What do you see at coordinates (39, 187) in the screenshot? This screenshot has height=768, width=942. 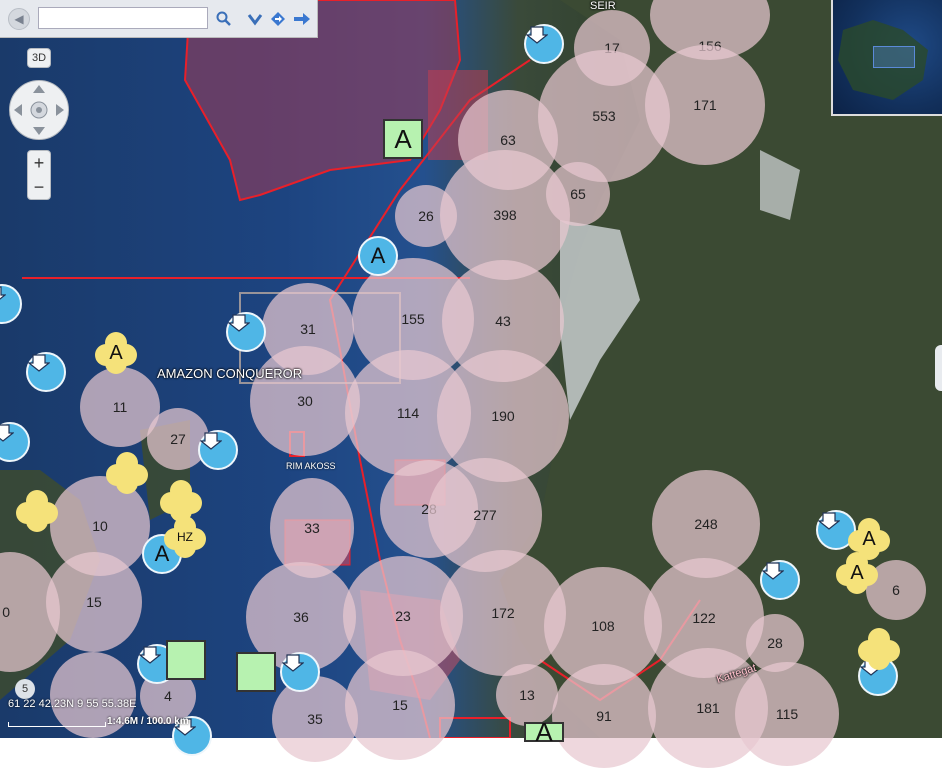 I see `zoom-out-button: −` at bounding box center [39, 187].